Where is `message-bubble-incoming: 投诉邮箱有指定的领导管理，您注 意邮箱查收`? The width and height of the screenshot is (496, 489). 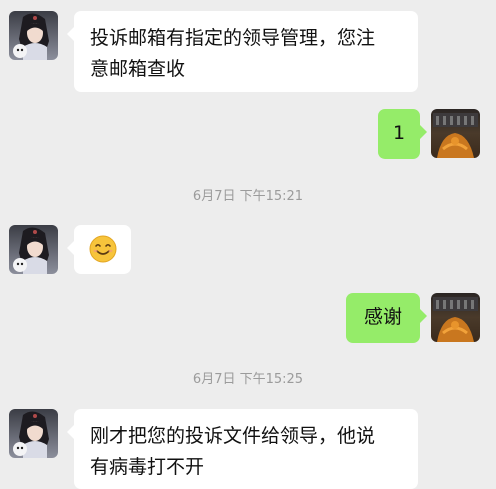 message-bubble-incoming: 投诉邮箱有指定的领导管理，您注 意邮箱查收 is located at coordinates (242, 51).